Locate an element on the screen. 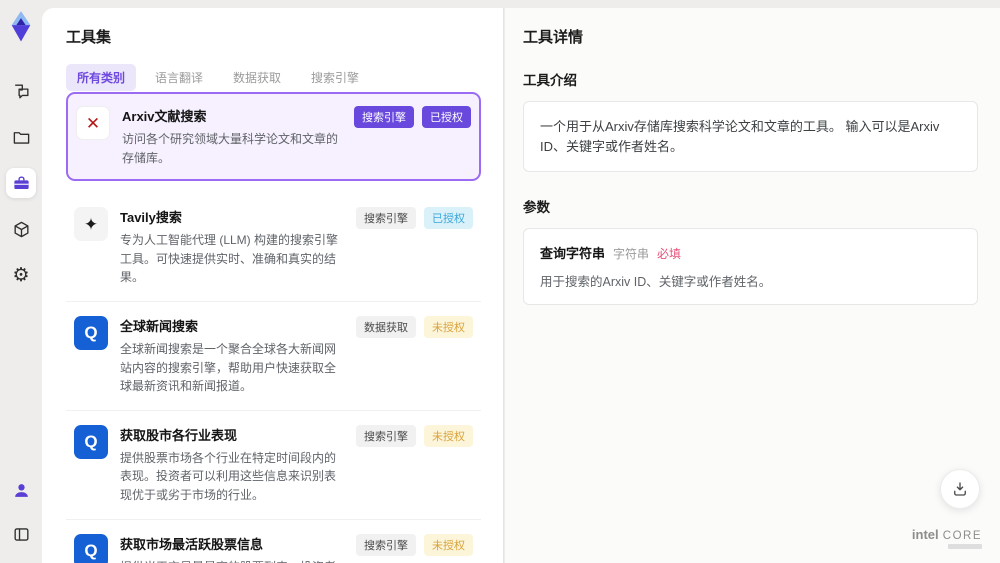 The width and height of the screenshot is (1000, 563). sidebar-item-tools is located at coordinates (21, 183).